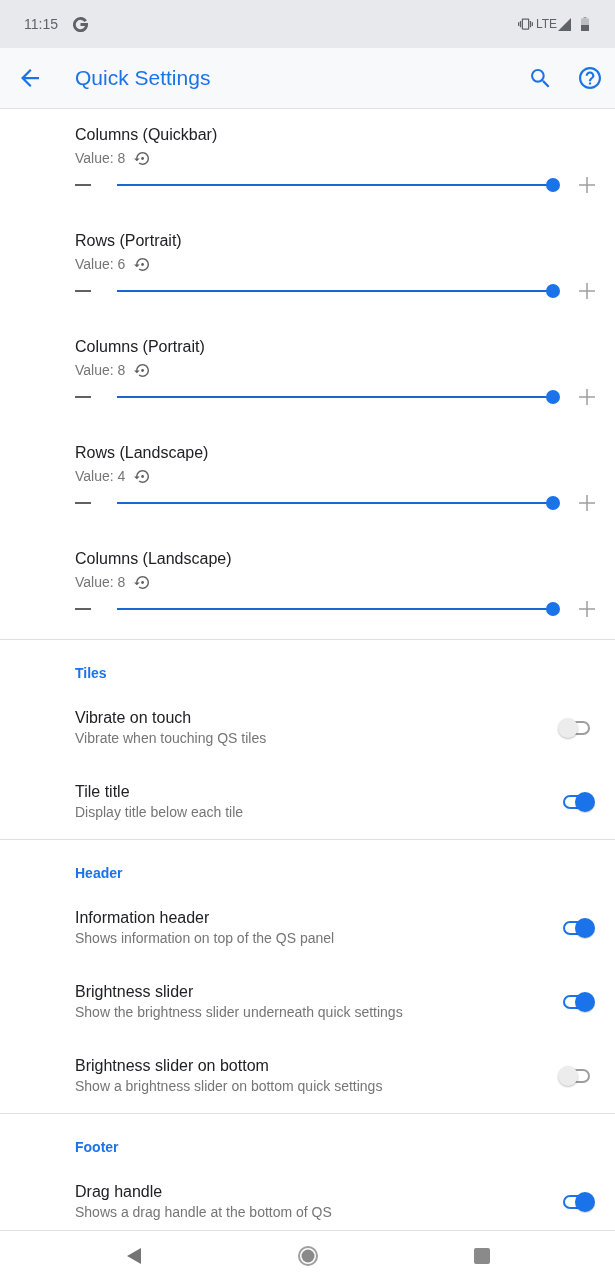 This screenshot has height=1280, width=615. I want to click on setting-title: Brightness slider, so click(134, 992).